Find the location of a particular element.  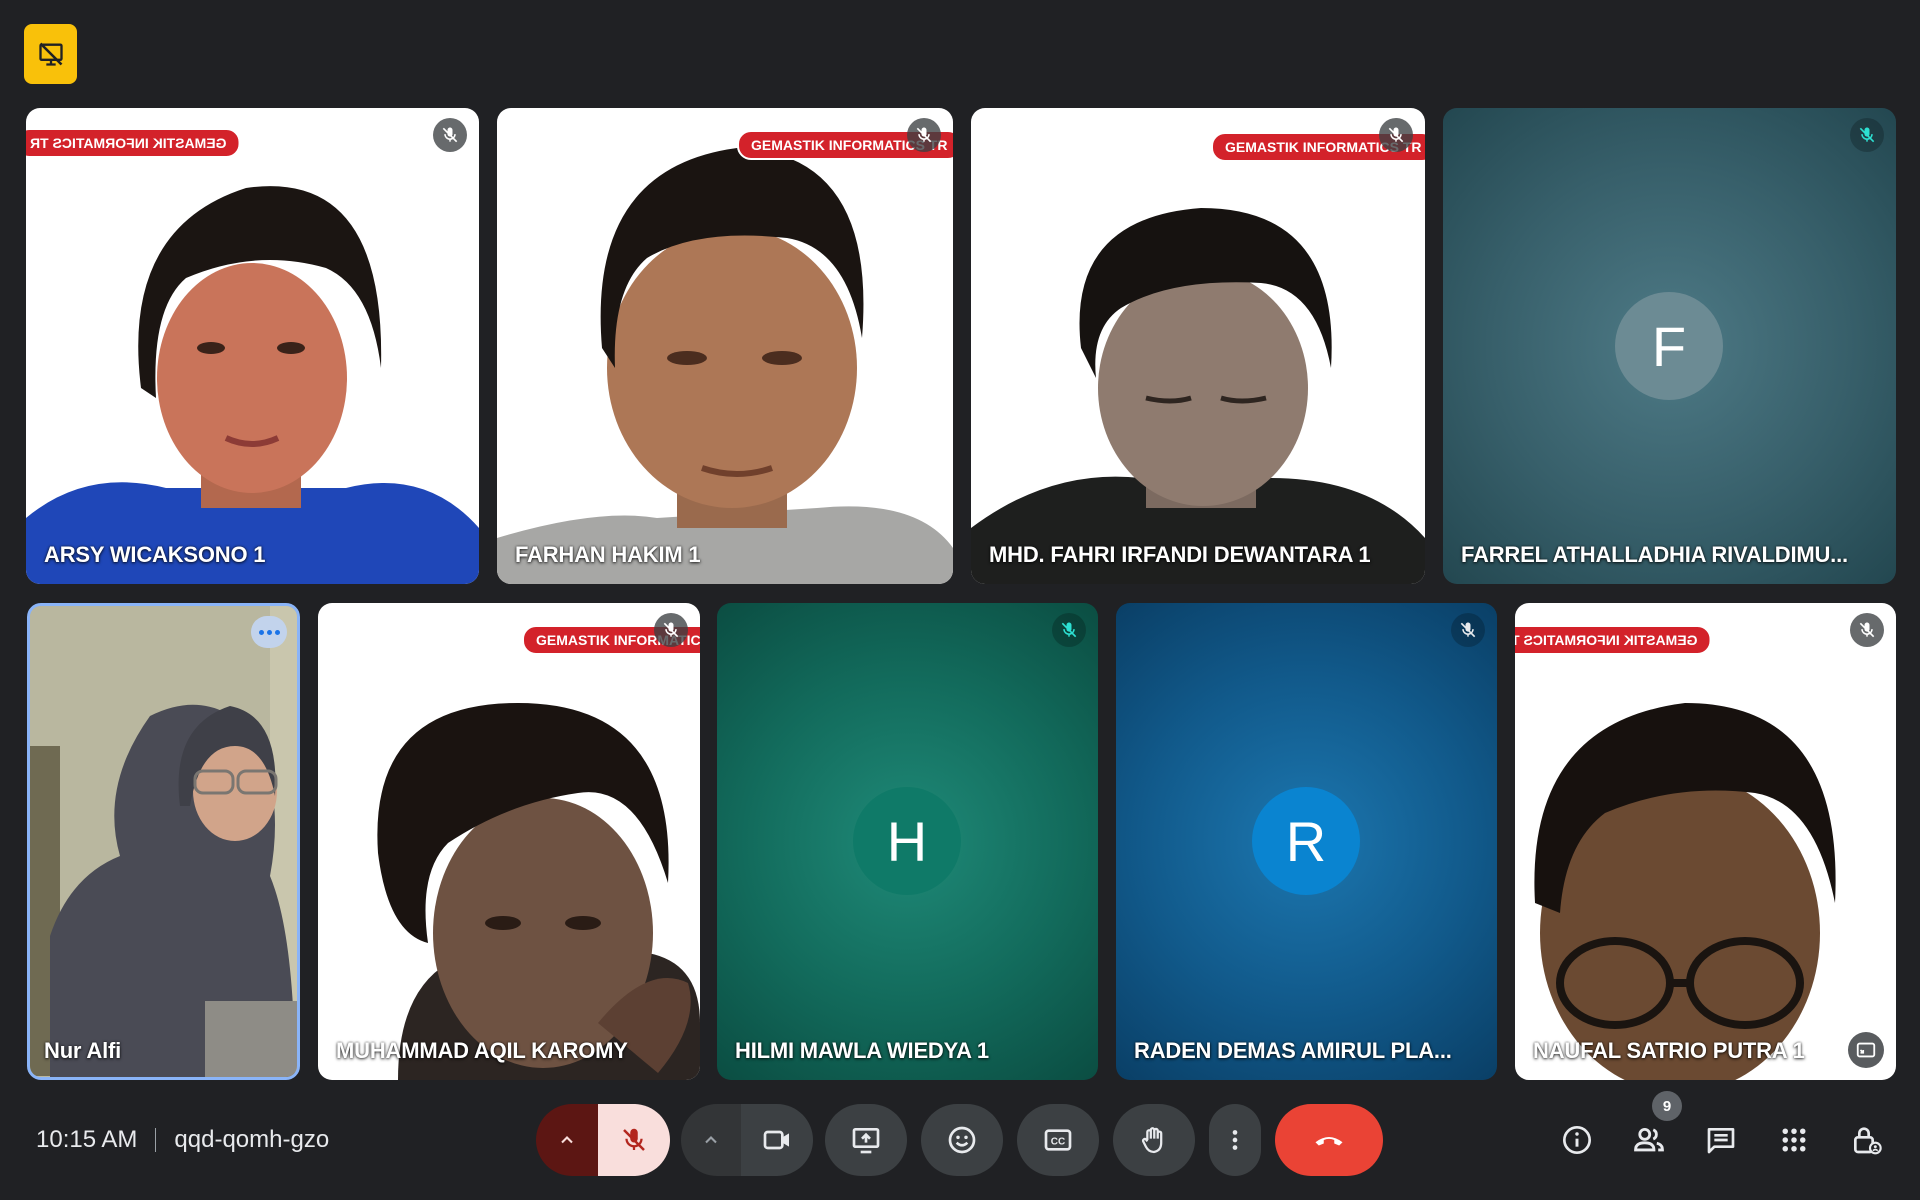

participant-name: HILMI MAWLA WIEDYA 1 is located at coordinates (862, 1050).